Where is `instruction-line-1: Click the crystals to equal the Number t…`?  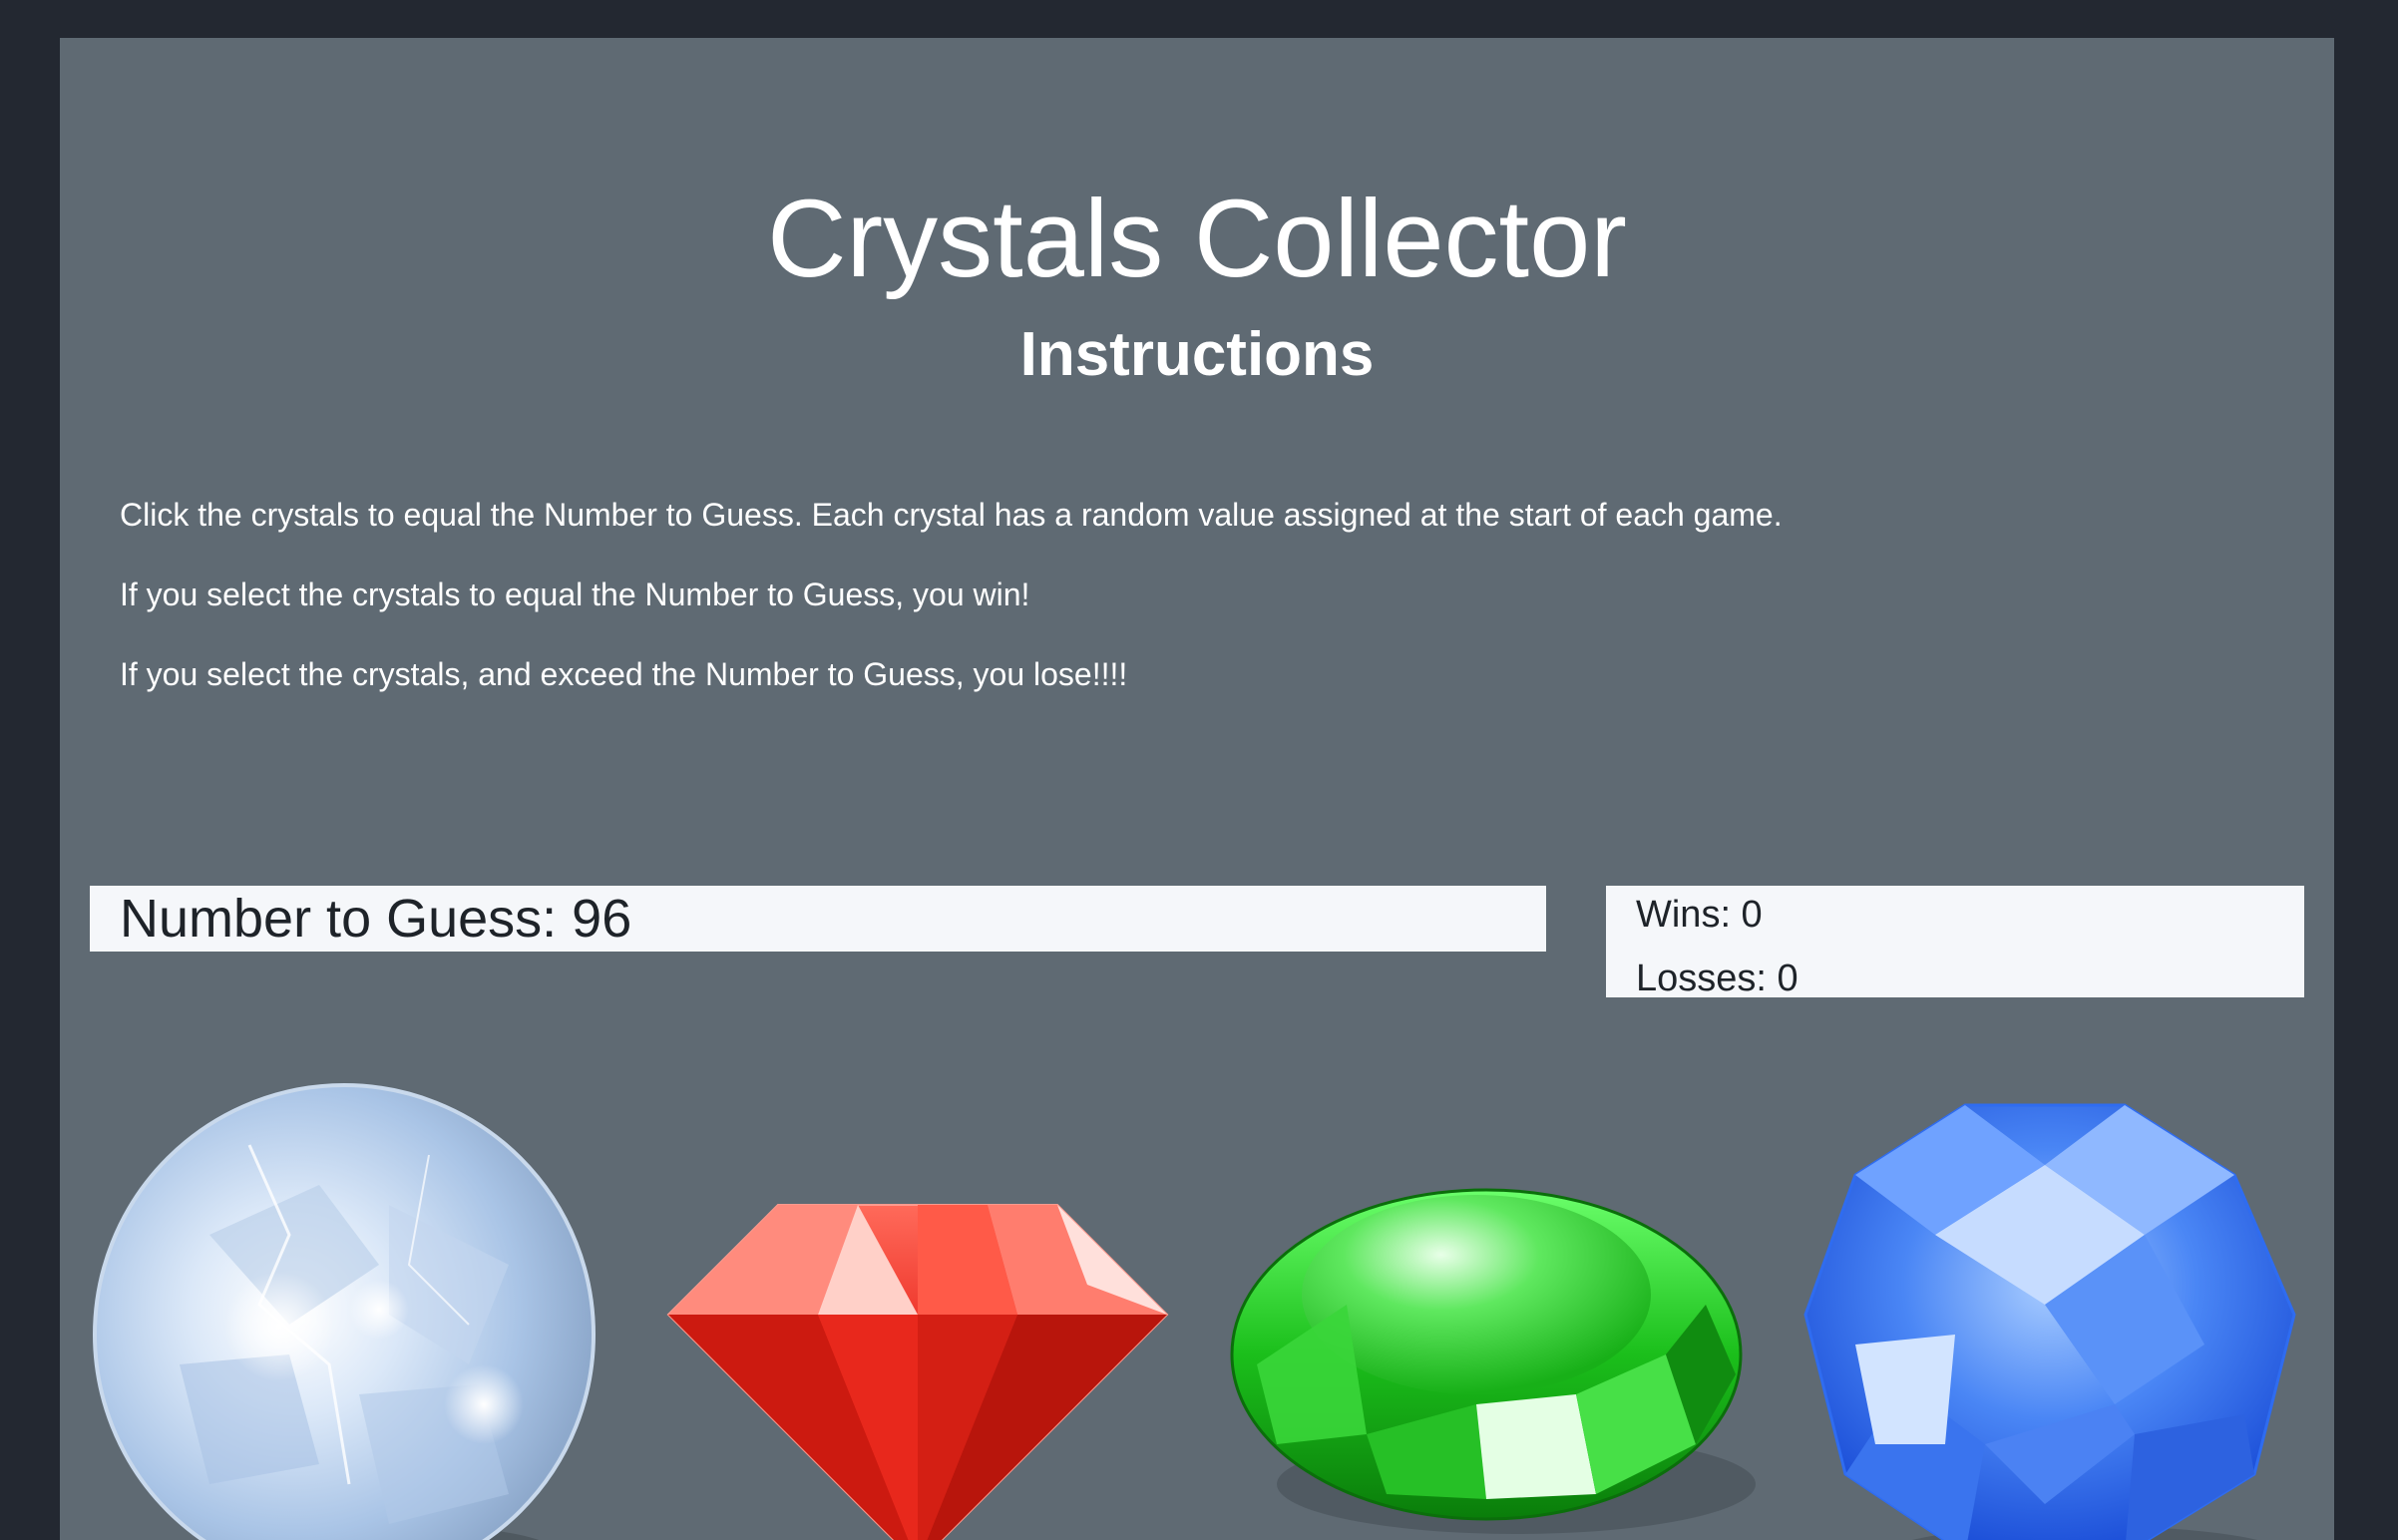 instruction-line-1: Click the crystals to equal the Number t… is located at coordinates (951, 515).